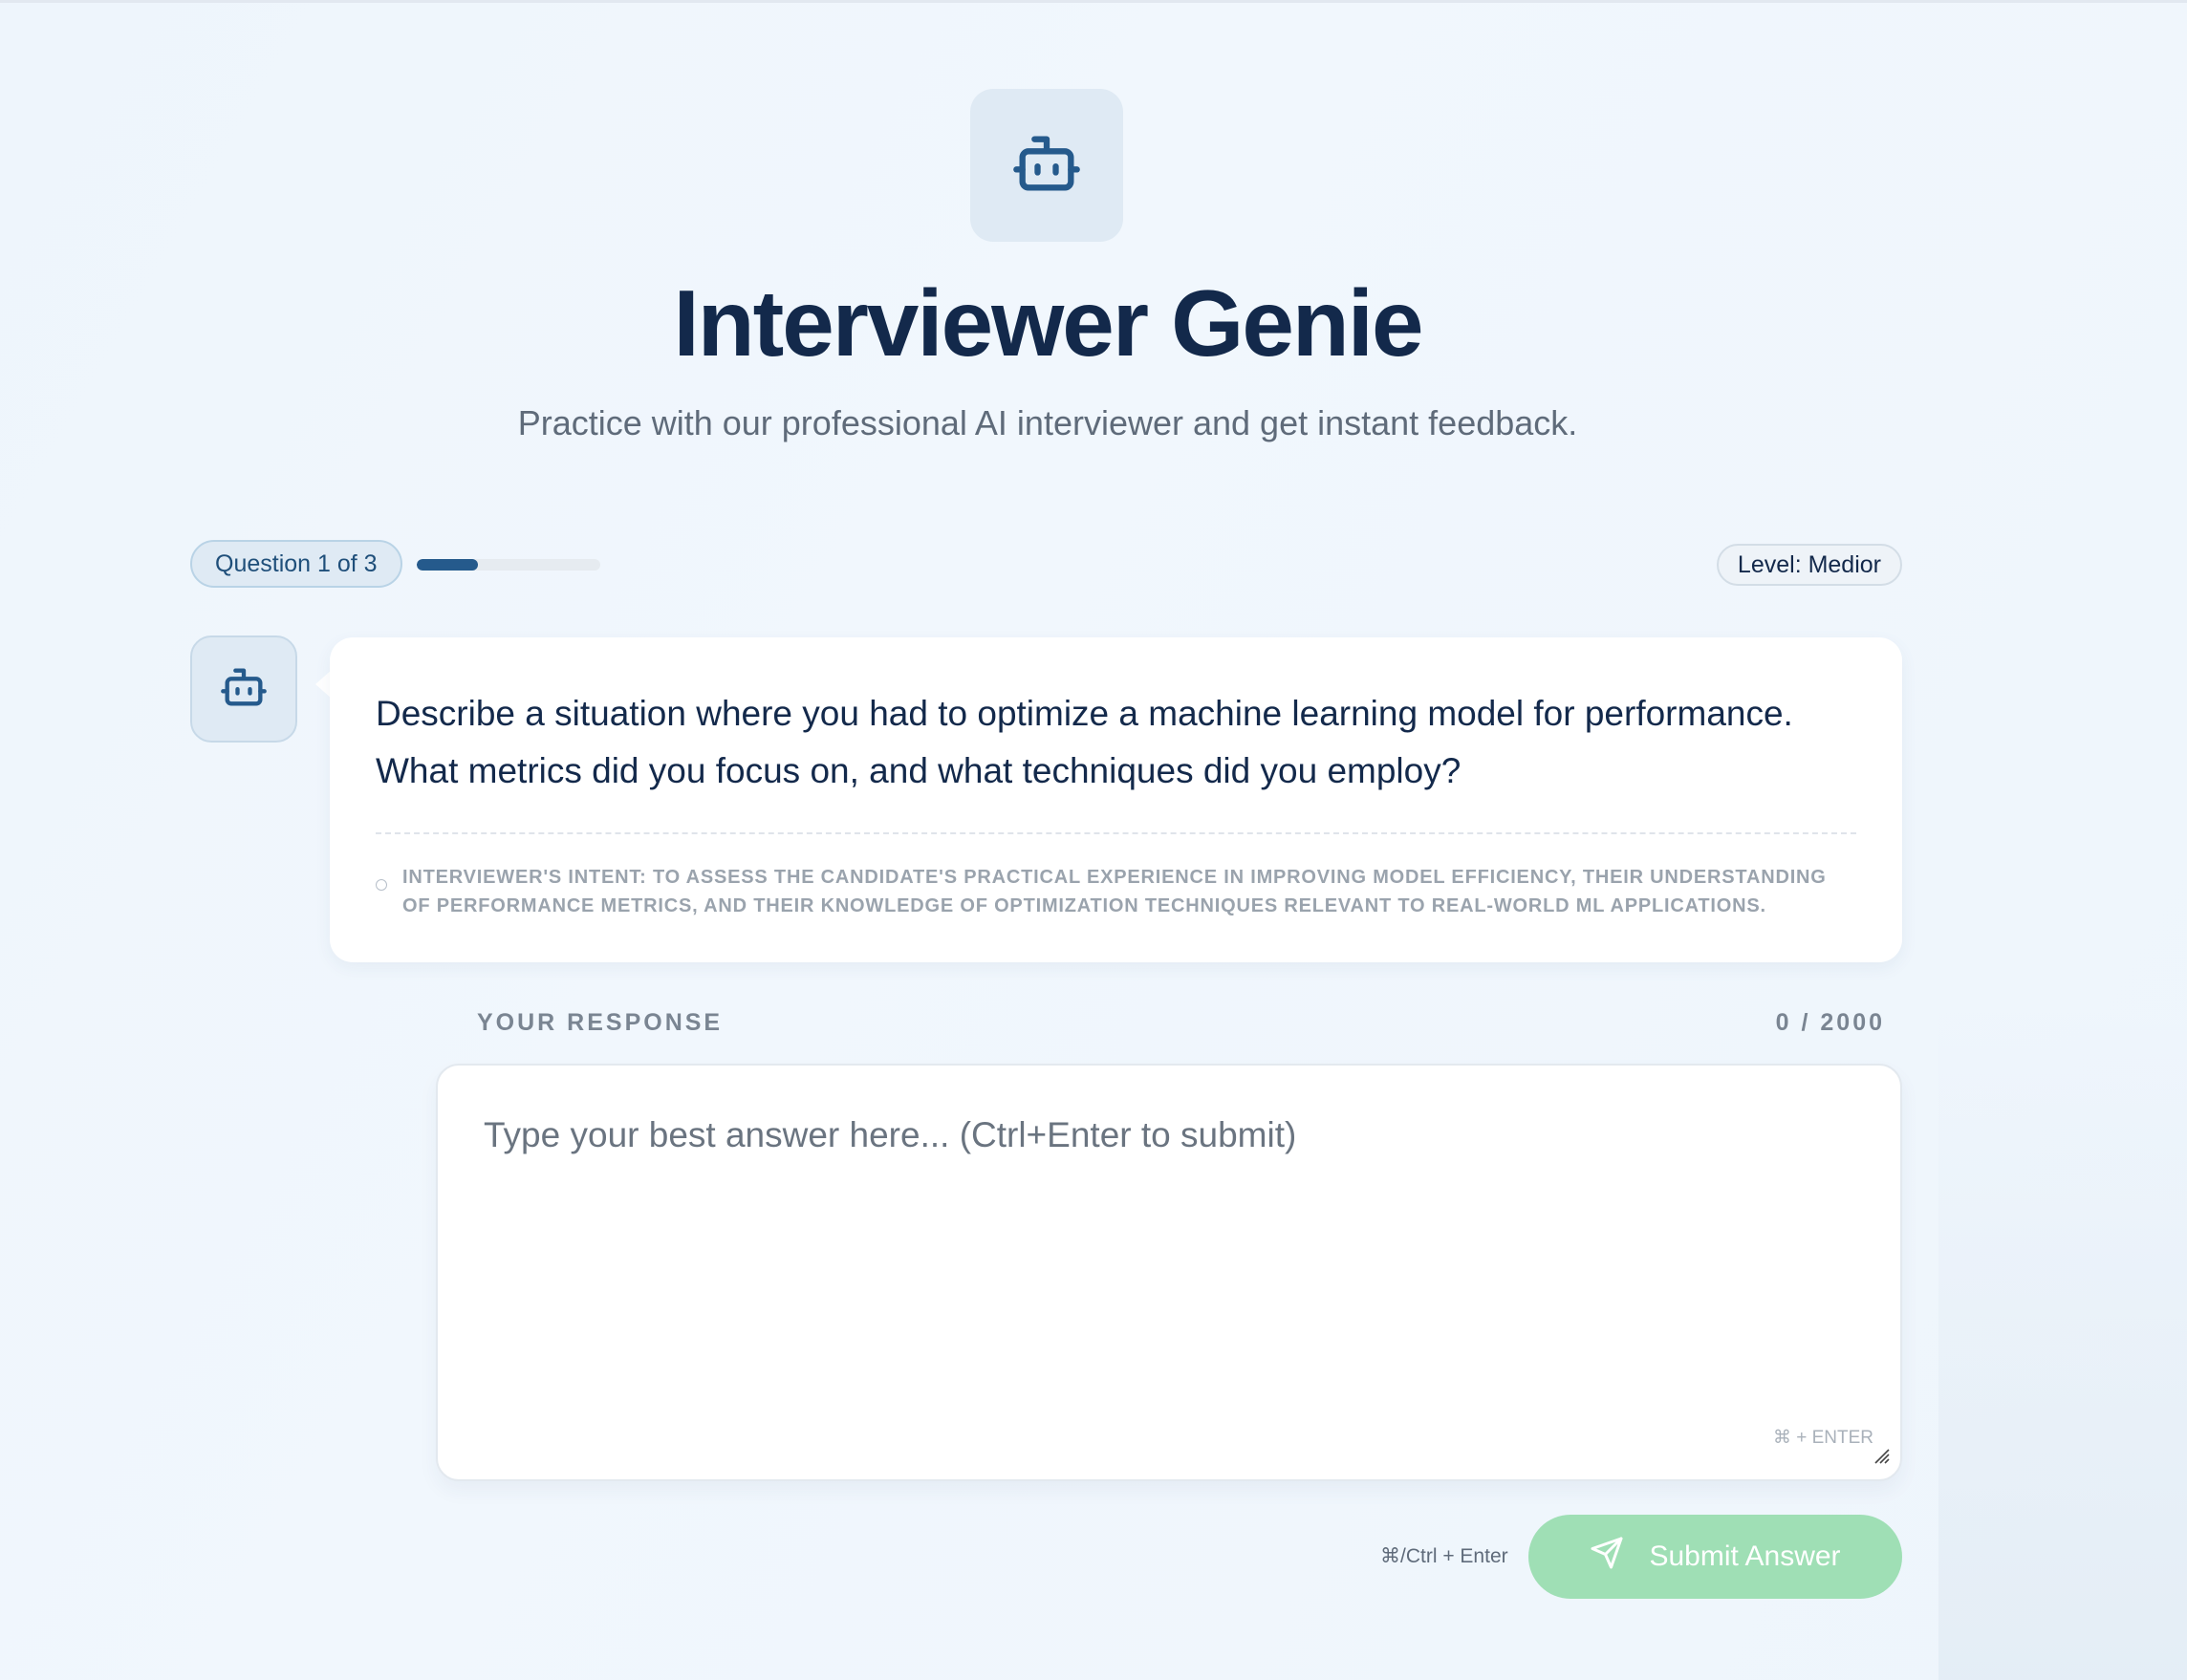  Describe the element at coordinates (508, 565) in the screenshot. I see `question-progress-bar` at that location.